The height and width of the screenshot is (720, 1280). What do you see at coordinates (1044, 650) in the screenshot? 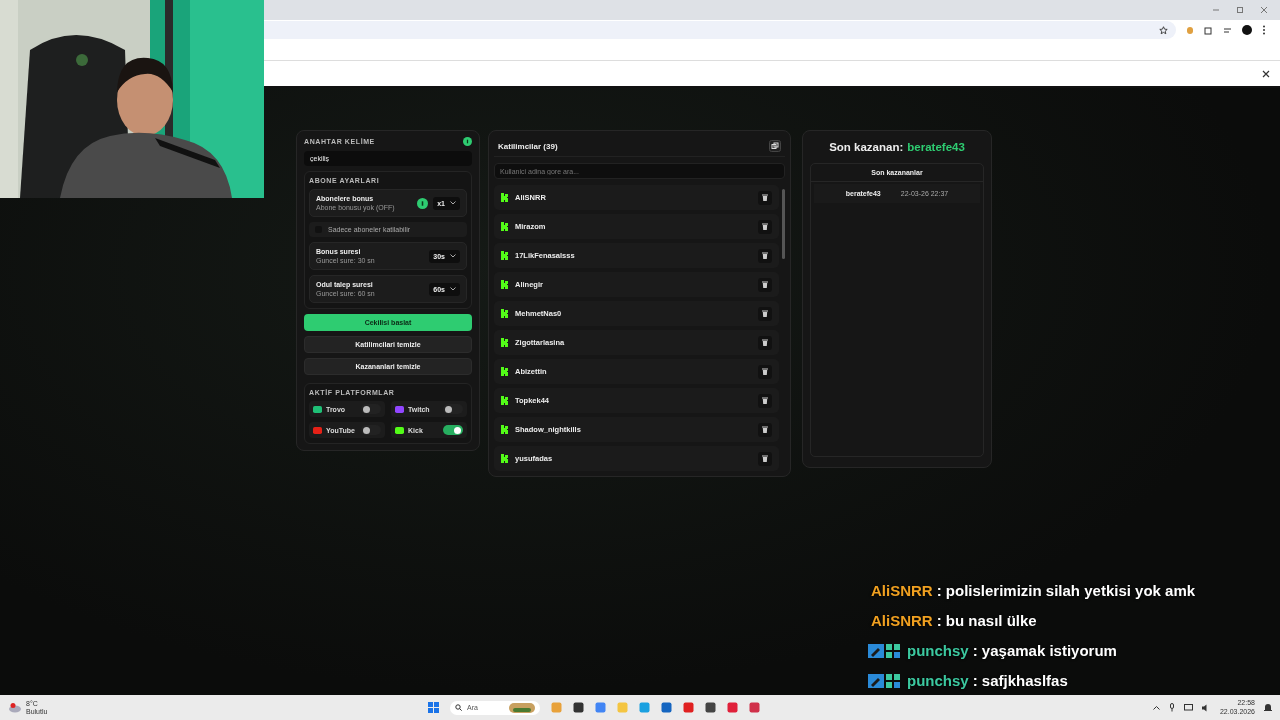
I see `chat-message: : yaşamak istiyorum` at bounding box center [1044, 650].